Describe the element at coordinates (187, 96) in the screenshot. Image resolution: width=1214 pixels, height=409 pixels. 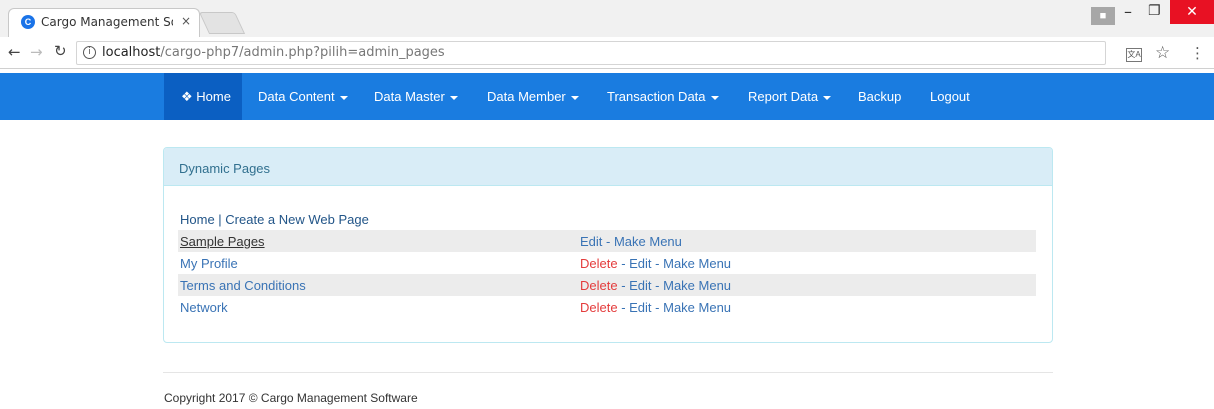
I see `home-icon: ❖` at that location.